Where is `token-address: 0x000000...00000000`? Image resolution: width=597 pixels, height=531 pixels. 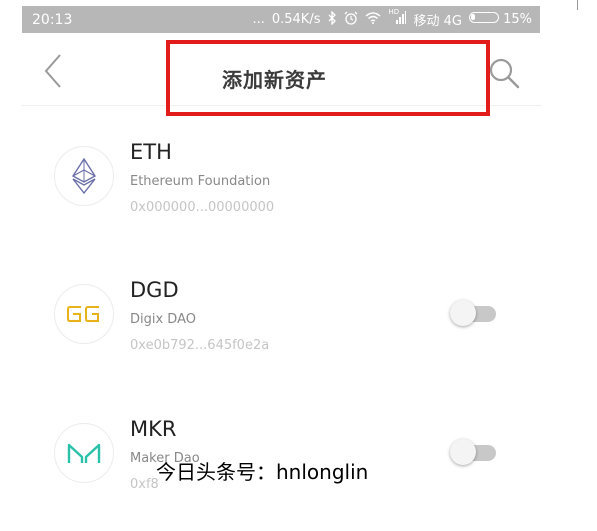 token-address: 0x000000...00000000 is located at coordinates (202, 207).